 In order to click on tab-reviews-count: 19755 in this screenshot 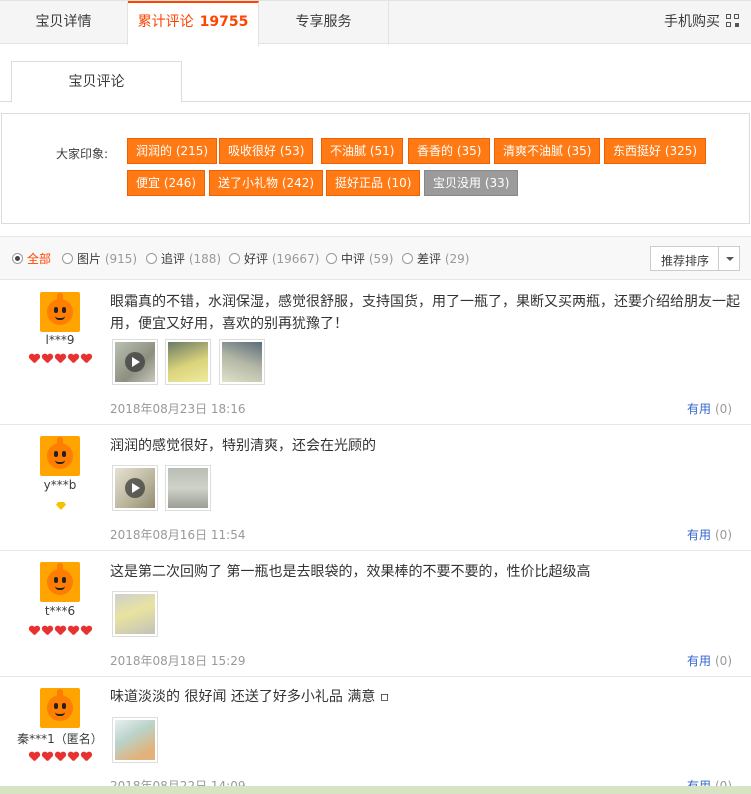, I will do `click(224, 22)`.